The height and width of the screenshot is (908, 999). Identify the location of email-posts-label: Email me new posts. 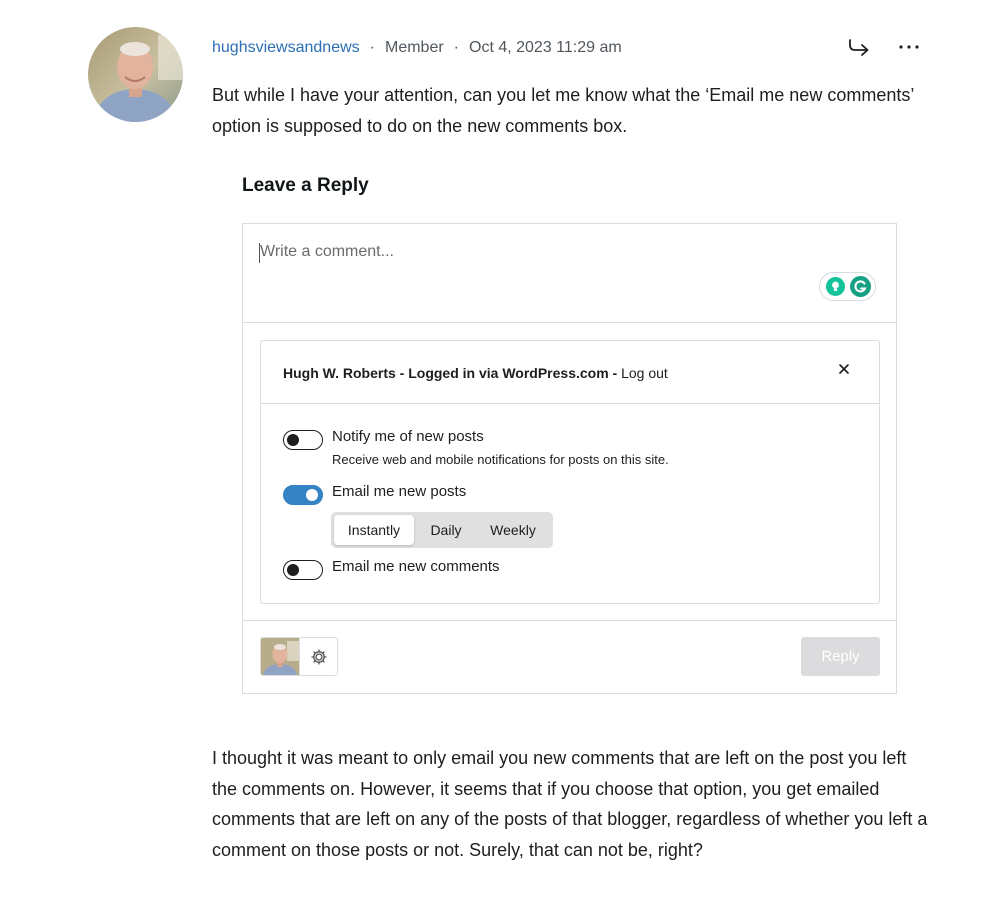
(399, 491).